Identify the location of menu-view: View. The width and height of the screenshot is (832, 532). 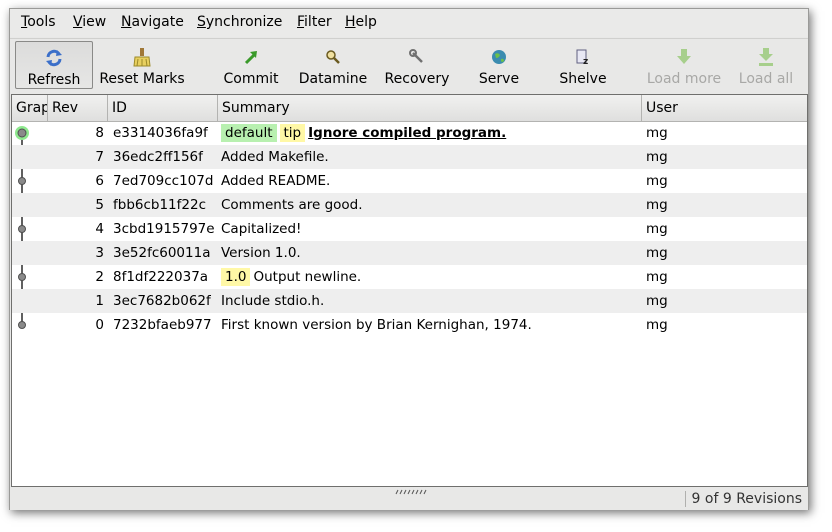
(89, 22).